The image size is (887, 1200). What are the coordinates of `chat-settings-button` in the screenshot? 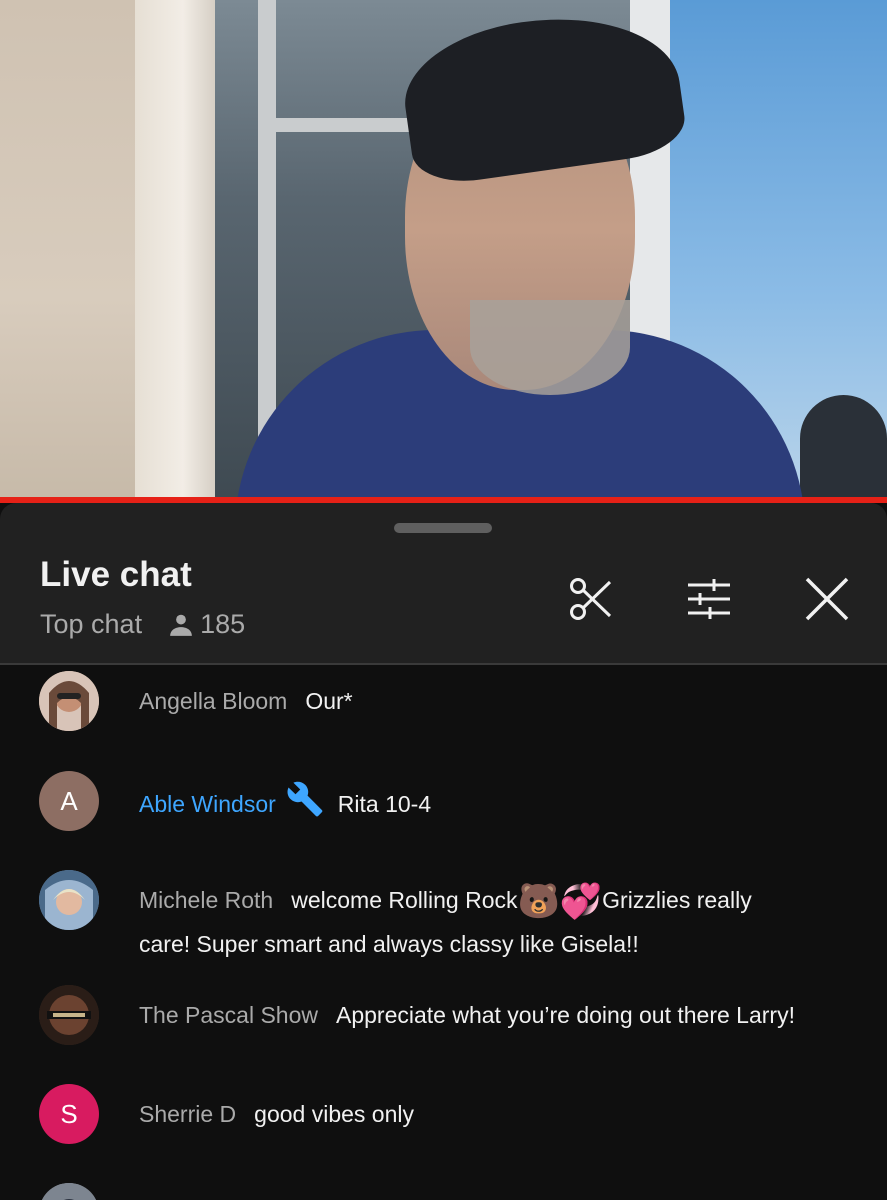 It's located at (709, 599).